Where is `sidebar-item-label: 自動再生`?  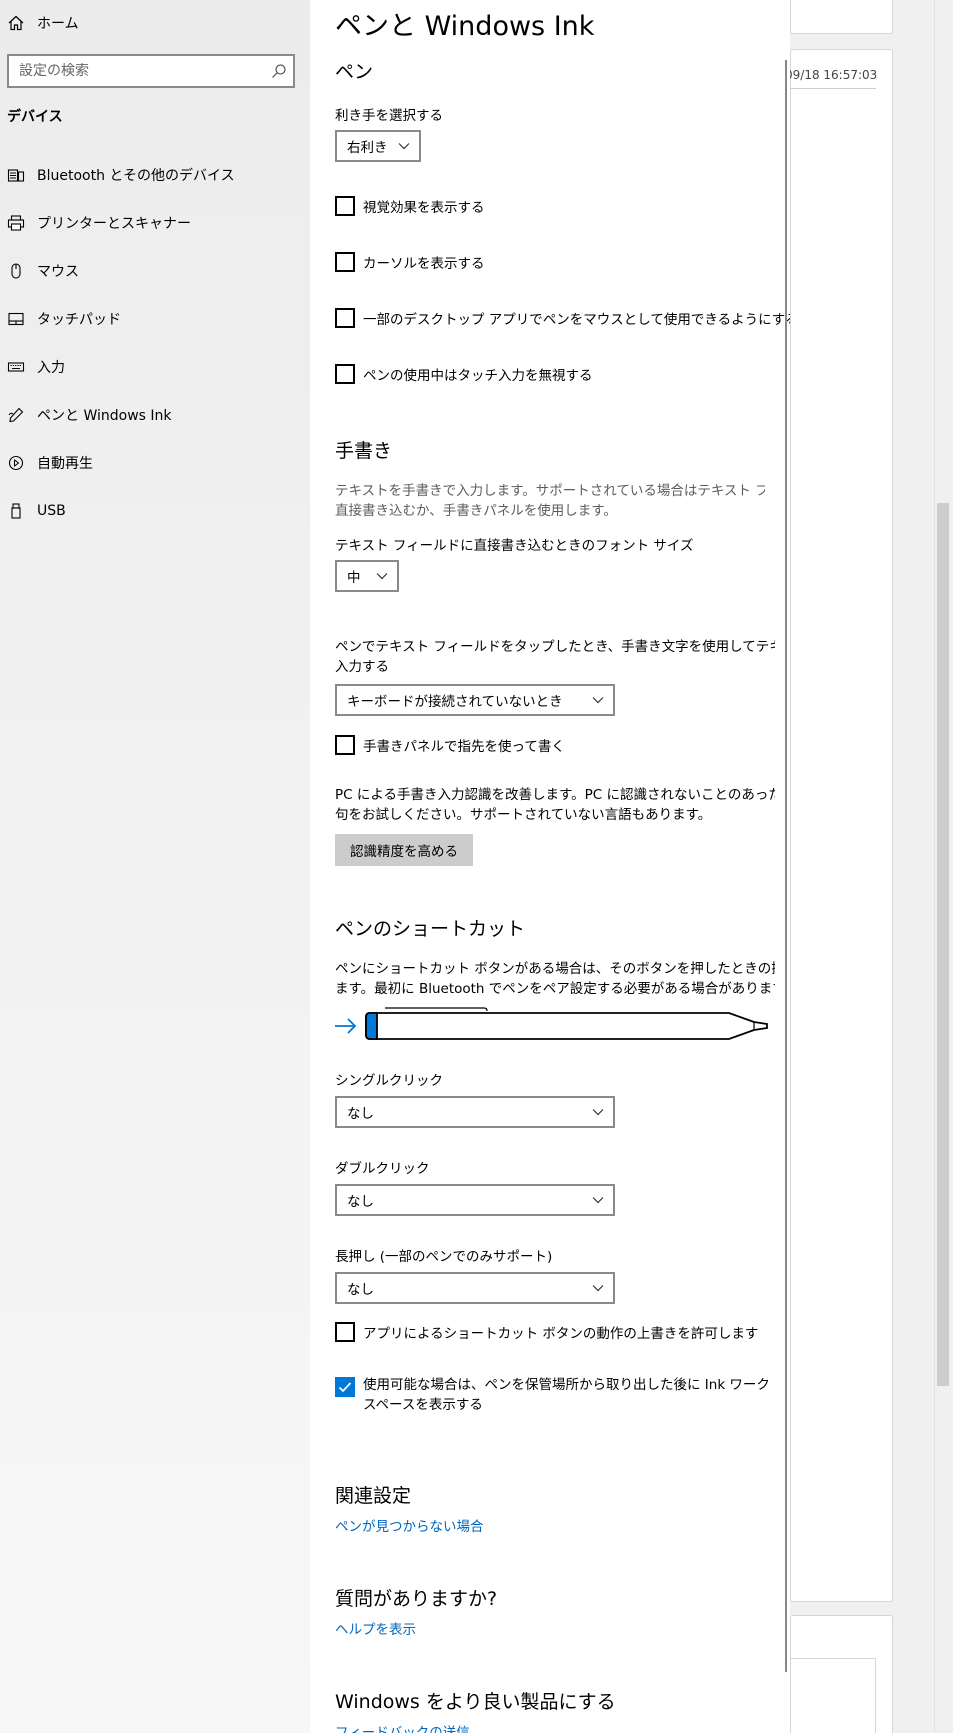 sidebar-item-label: 自動再生 is located at coordinates (65, 464).